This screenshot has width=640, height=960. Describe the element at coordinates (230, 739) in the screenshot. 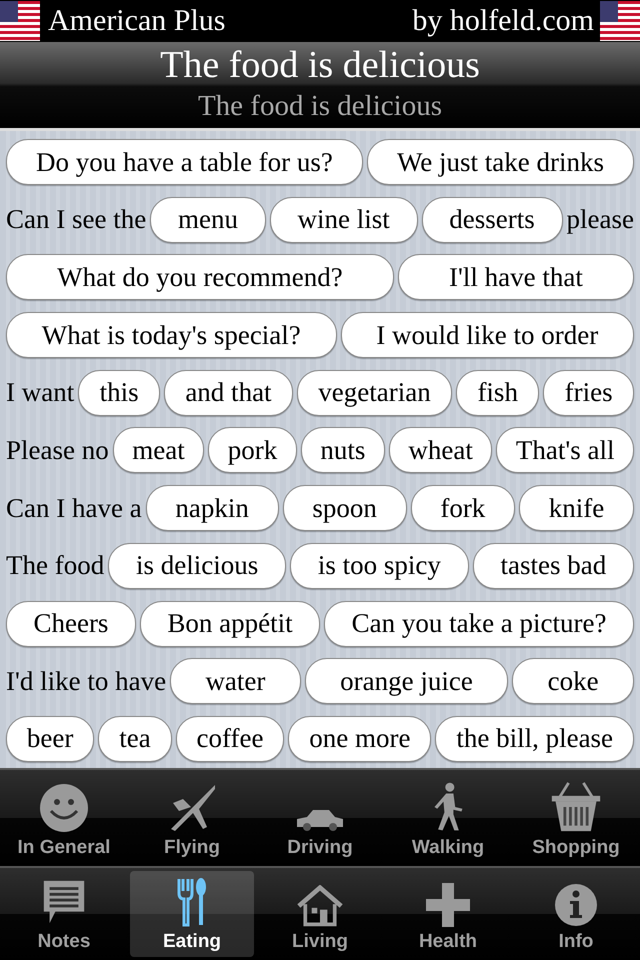

I see `phrase-button: coffee` at that location.